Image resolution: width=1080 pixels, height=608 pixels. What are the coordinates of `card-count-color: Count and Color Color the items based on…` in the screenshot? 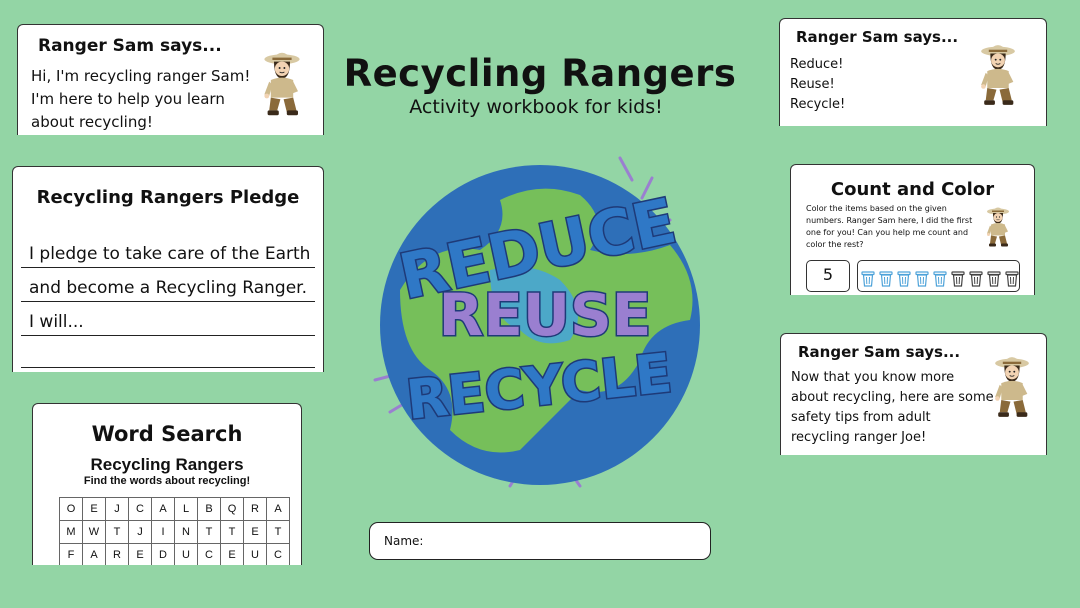 It's located at (912, 229).